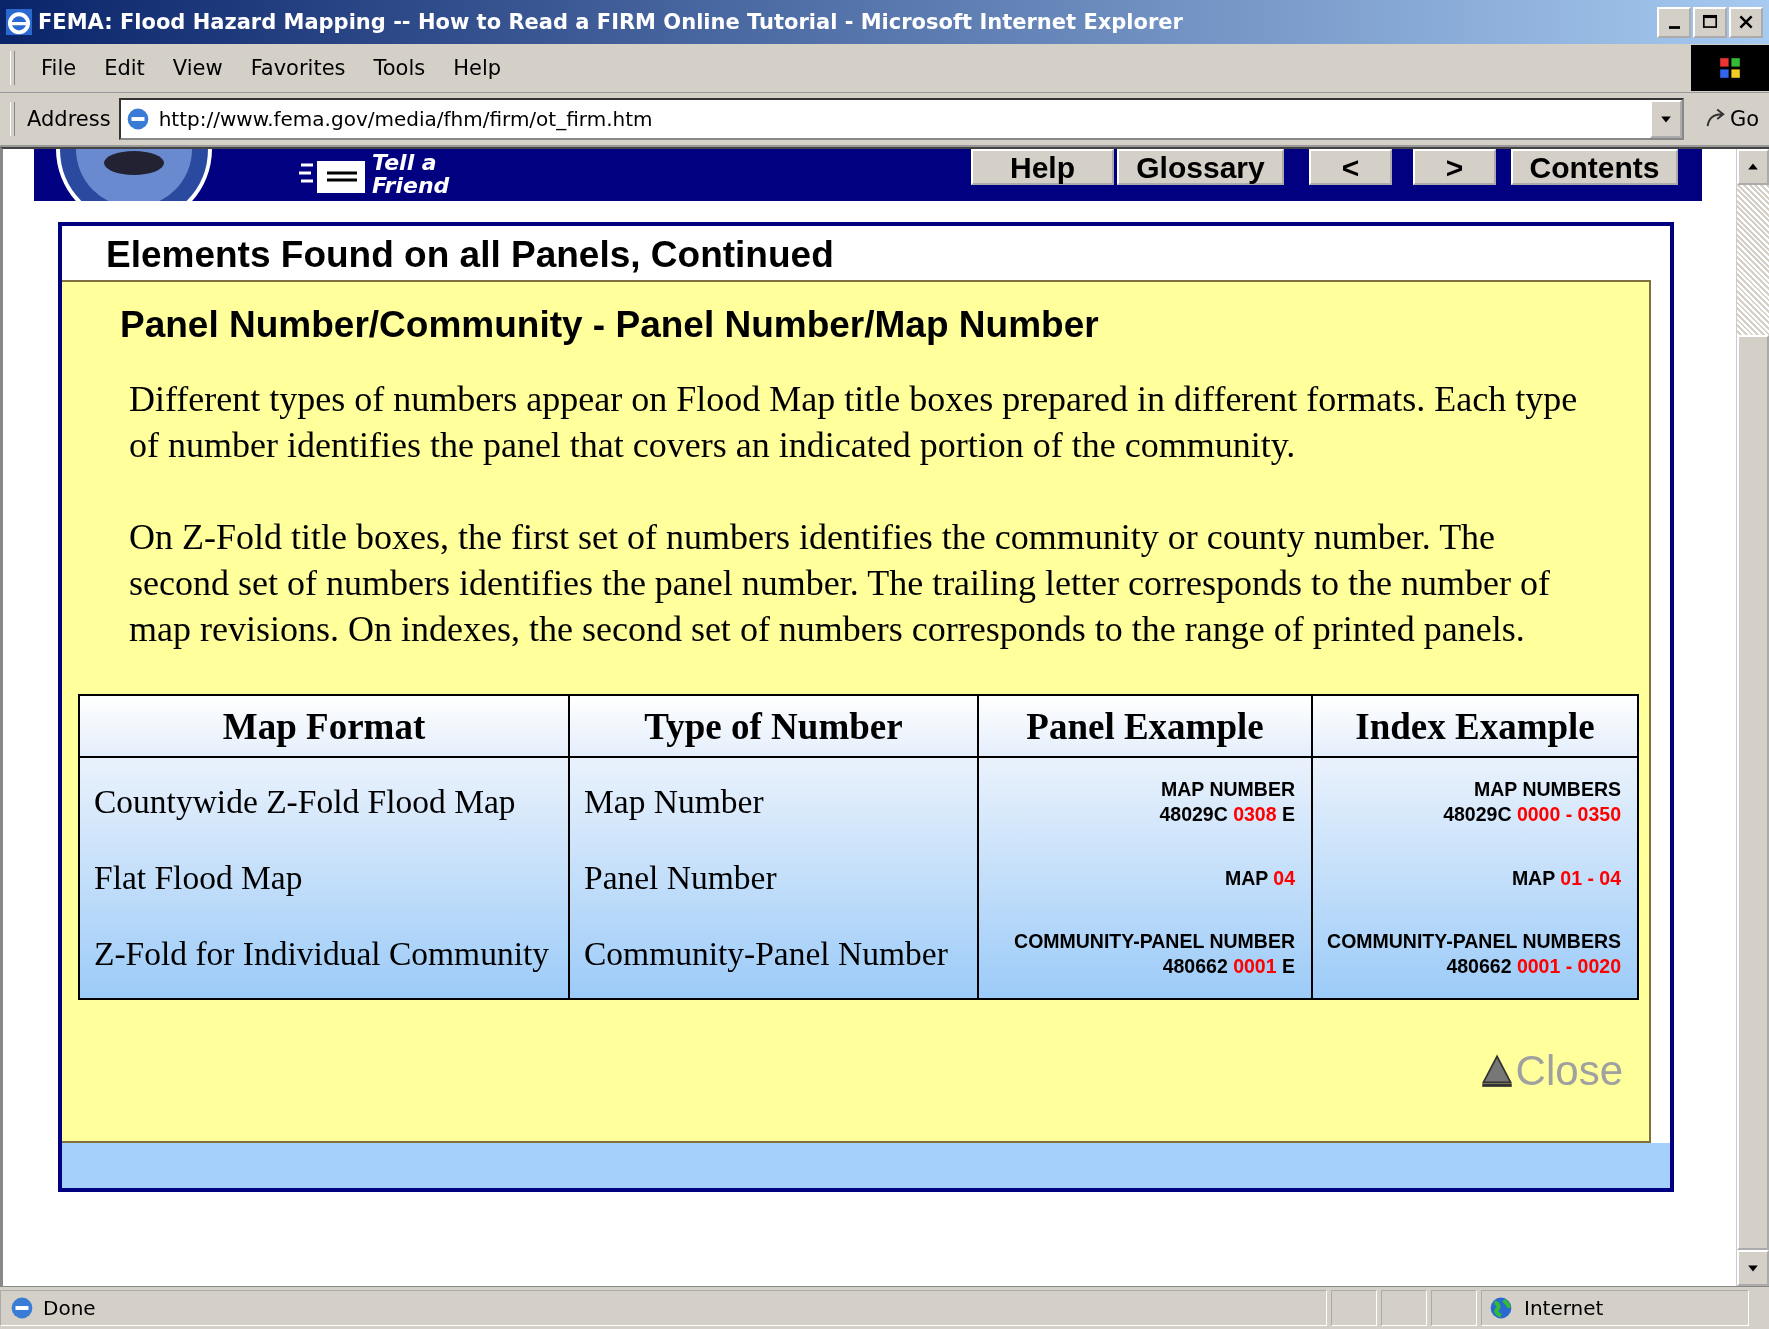  Describe the element at coordinates (1753, 1268) in the screenshot. I see `scroll-down-button` at that location.